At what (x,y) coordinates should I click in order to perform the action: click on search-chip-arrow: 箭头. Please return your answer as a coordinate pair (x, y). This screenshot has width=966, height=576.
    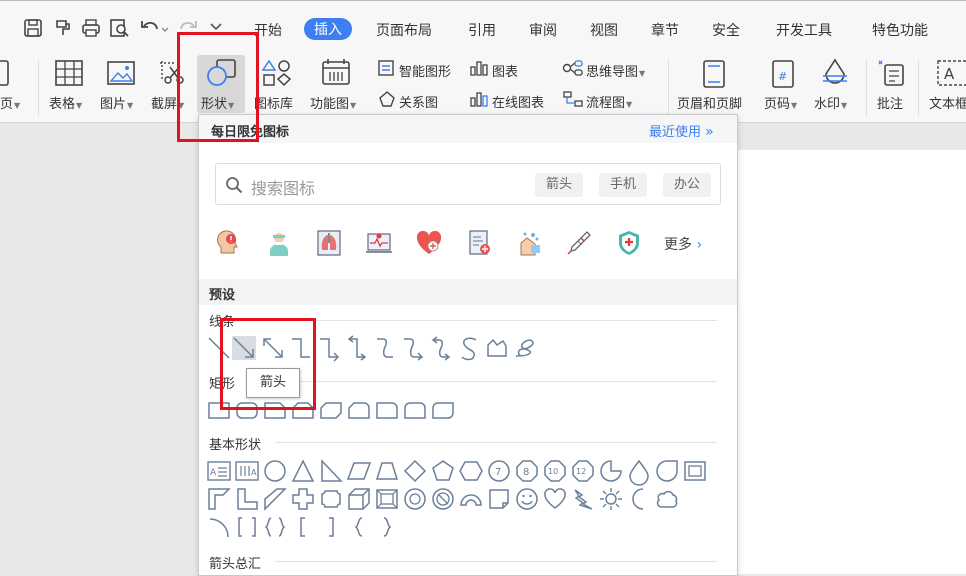
    Looking at the image, I should click on (559, 185).